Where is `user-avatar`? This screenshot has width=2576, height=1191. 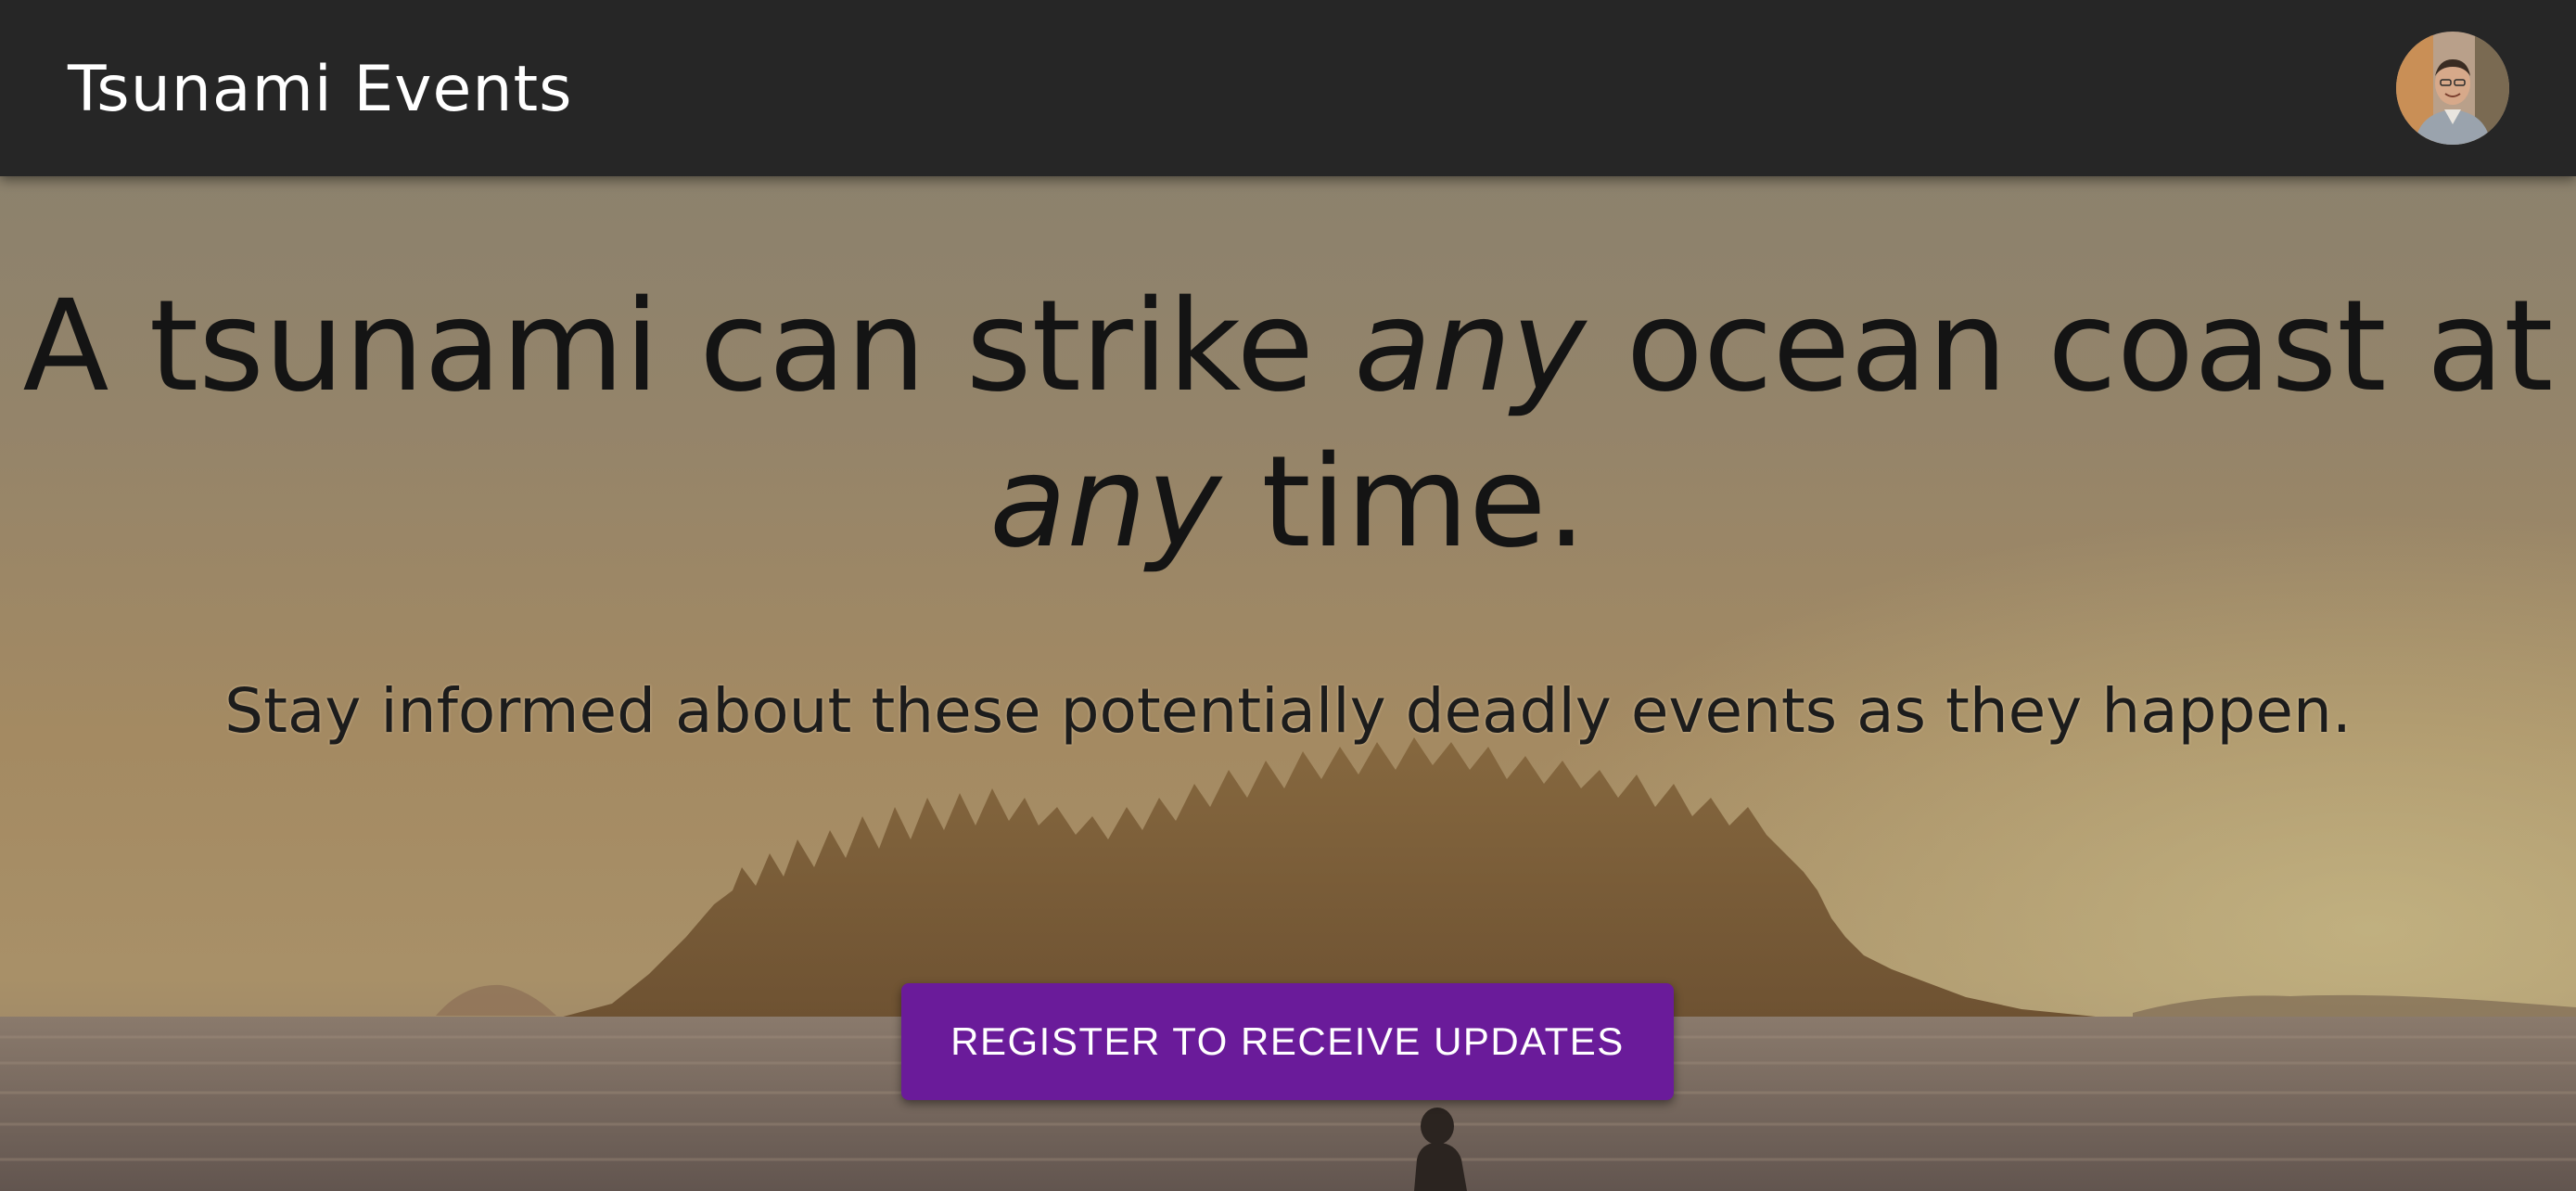
user-avatar is located at coordinates (2452, 88).